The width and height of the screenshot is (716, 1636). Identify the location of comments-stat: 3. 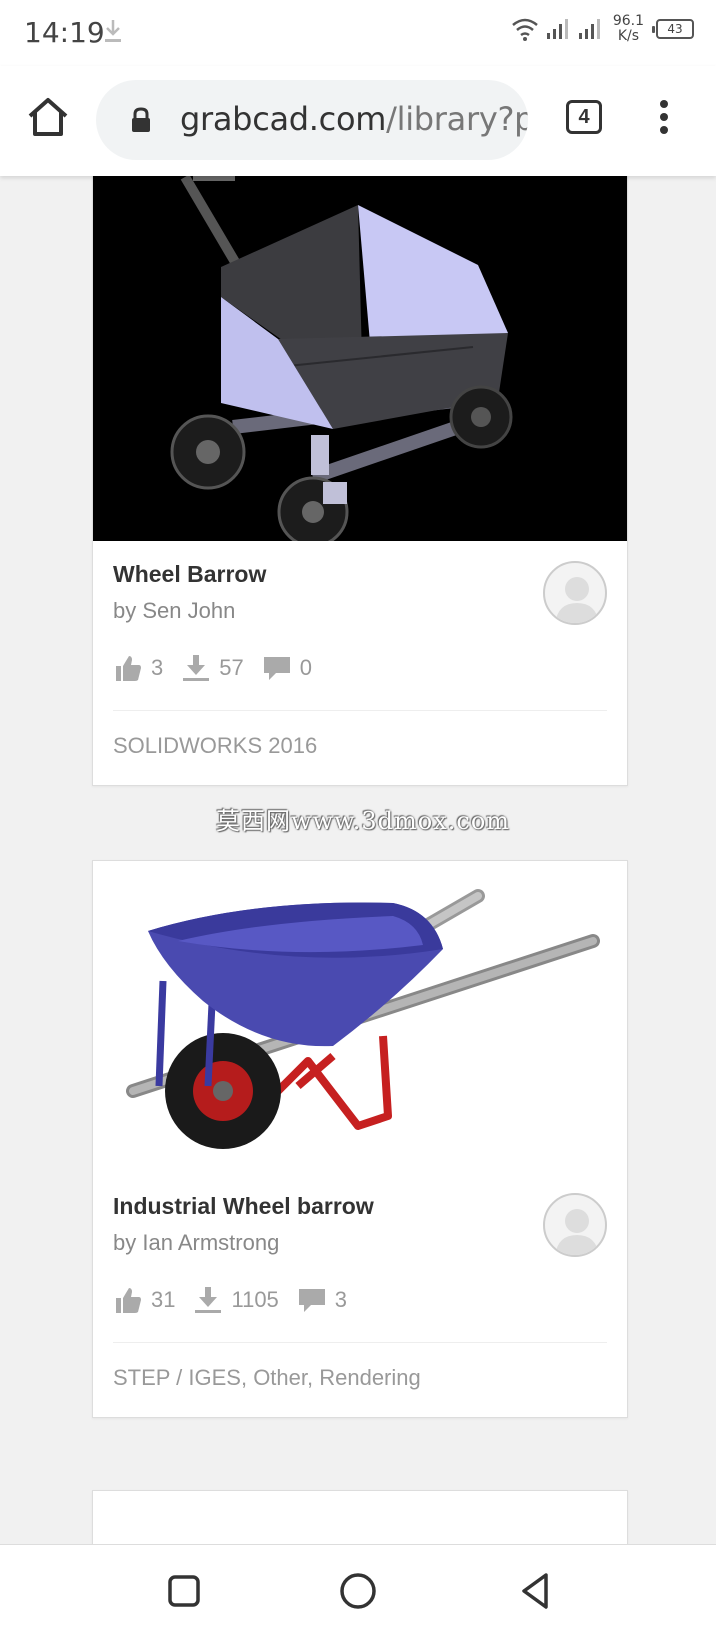
(322, 1300).